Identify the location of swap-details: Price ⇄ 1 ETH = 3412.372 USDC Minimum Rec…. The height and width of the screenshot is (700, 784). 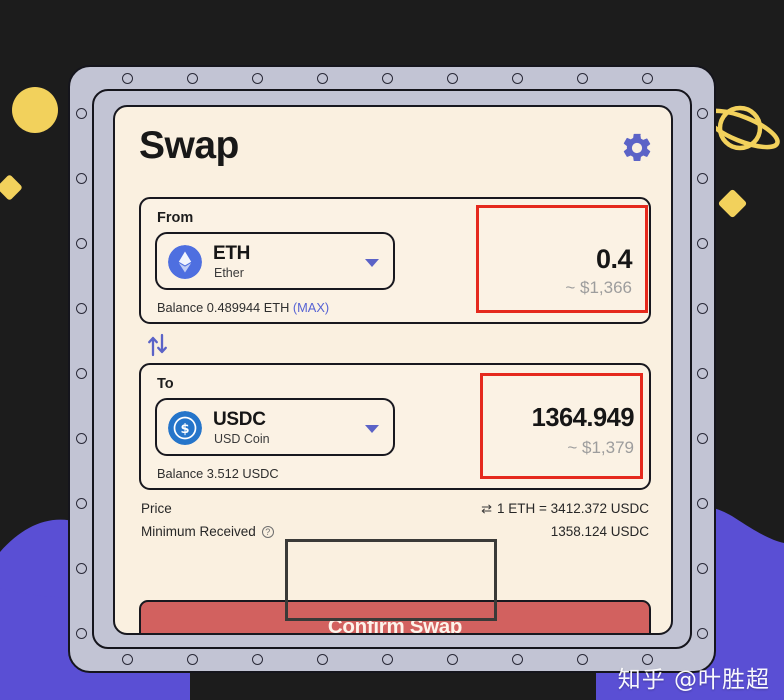
(395, 524).